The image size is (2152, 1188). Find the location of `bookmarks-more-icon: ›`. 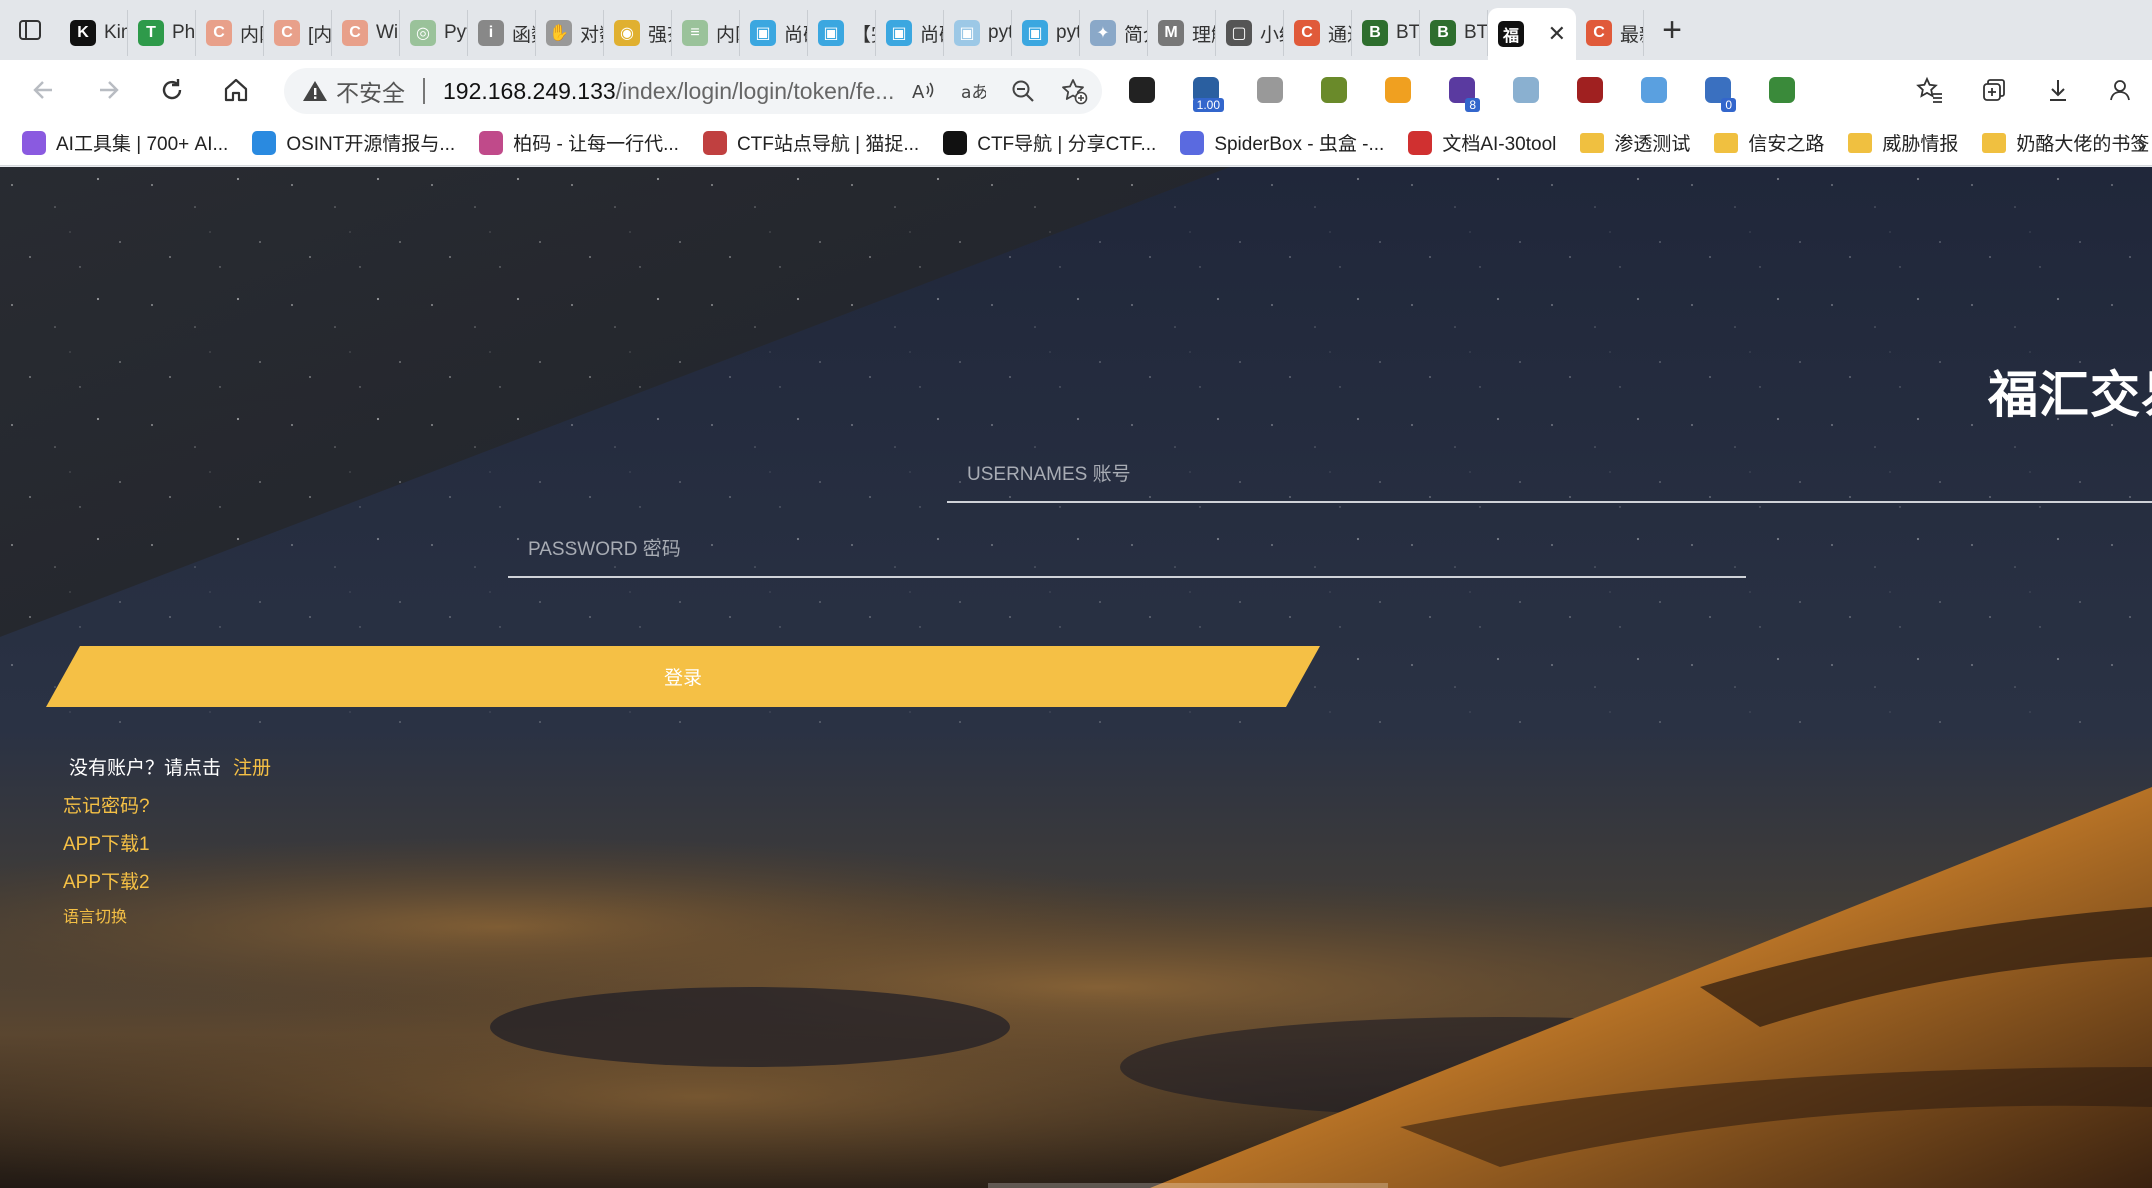

bookmarks-more-icon: › is located at coordinates (2141, 144).